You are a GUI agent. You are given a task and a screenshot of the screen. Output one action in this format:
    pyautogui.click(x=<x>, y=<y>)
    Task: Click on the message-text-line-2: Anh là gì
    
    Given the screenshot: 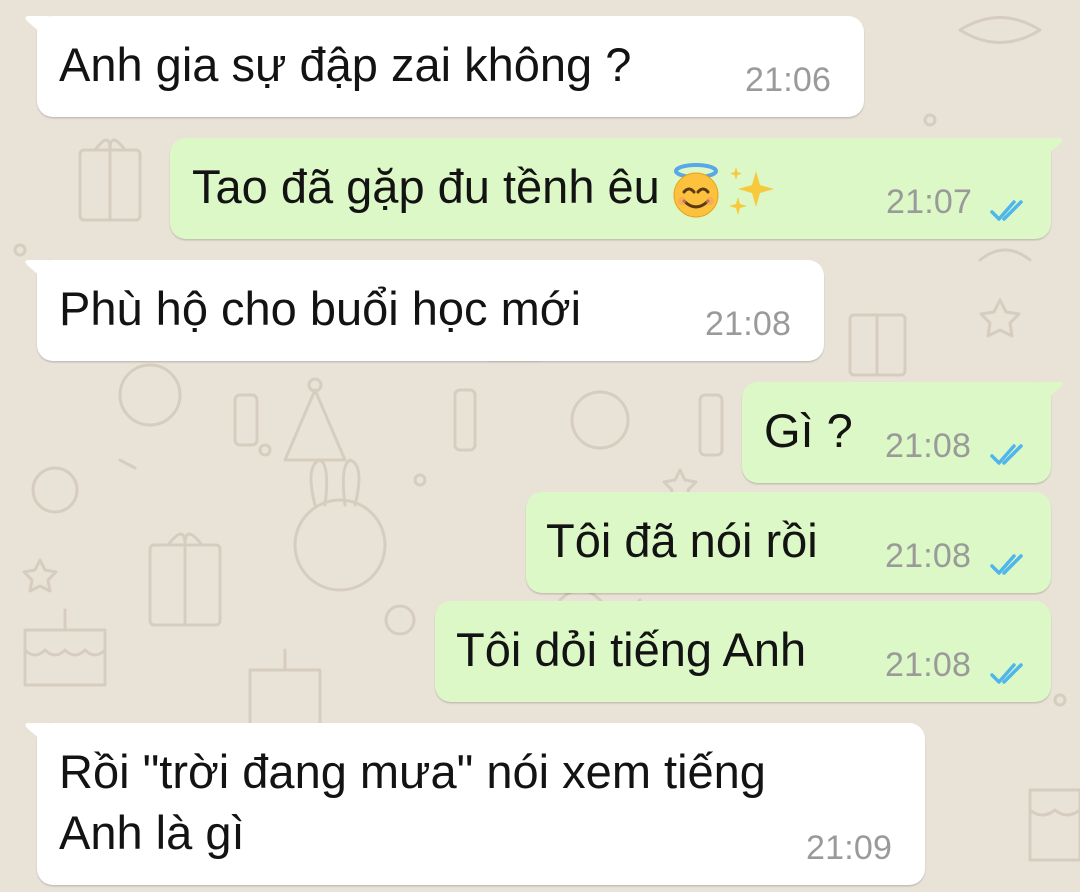 What is the action you would take?
    pyautogui.click(x=152, y=832)
    